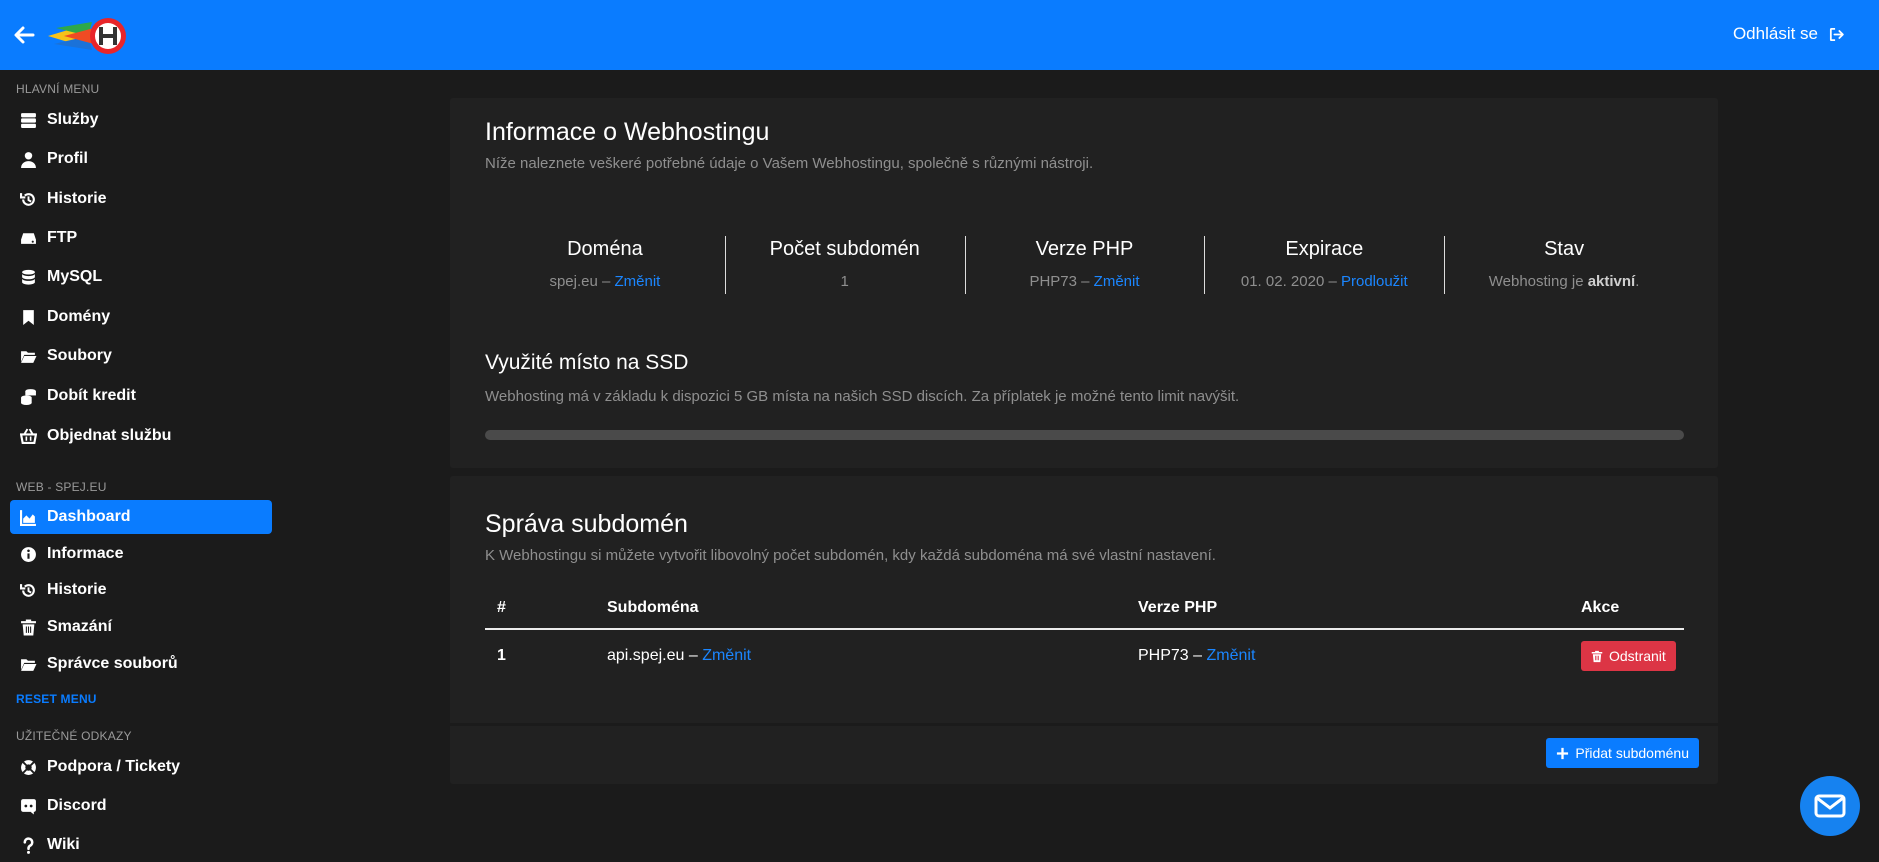  I want to click on info-circle-icon, so click(28, 554).